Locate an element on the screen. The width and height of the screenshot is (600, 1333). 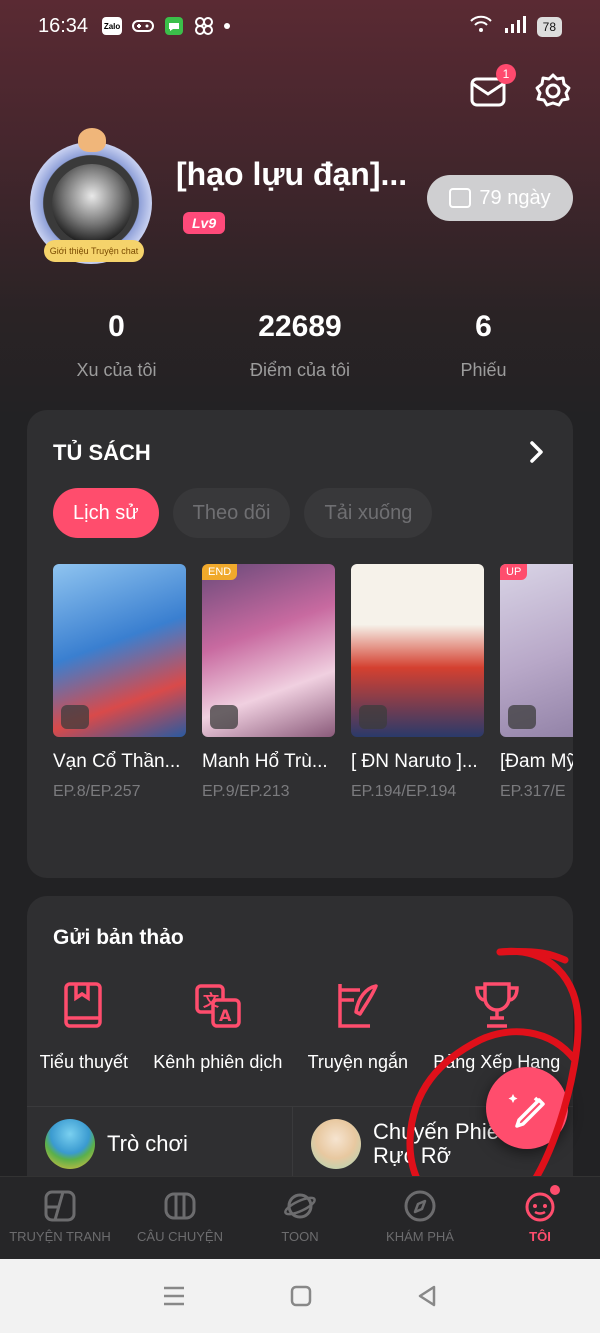
trophy-icon is located at coordinates (497, 1005).